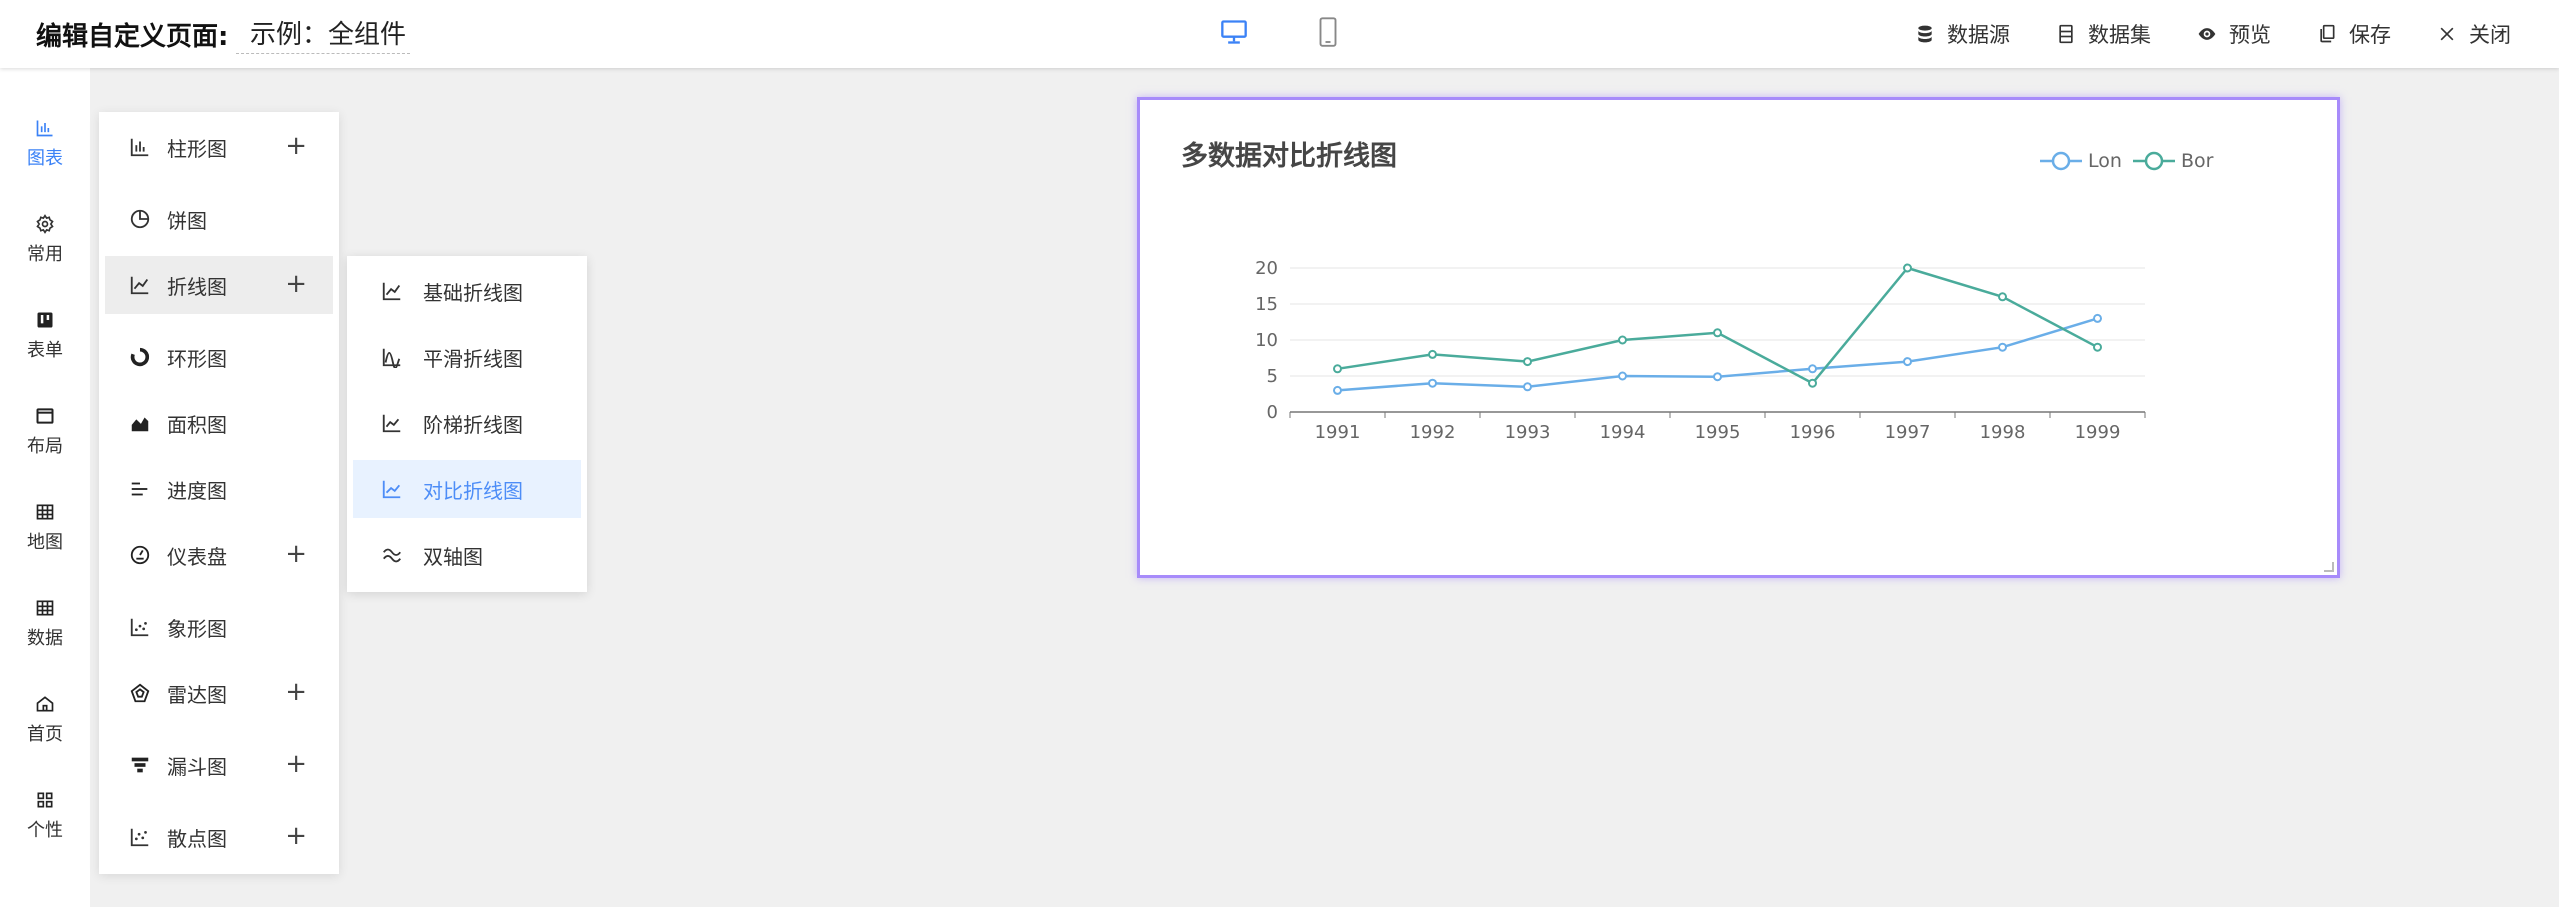  Describe the element at coordinates (1813, 432) in the screenshot. I see `x-tick-label: 1996` at that location.